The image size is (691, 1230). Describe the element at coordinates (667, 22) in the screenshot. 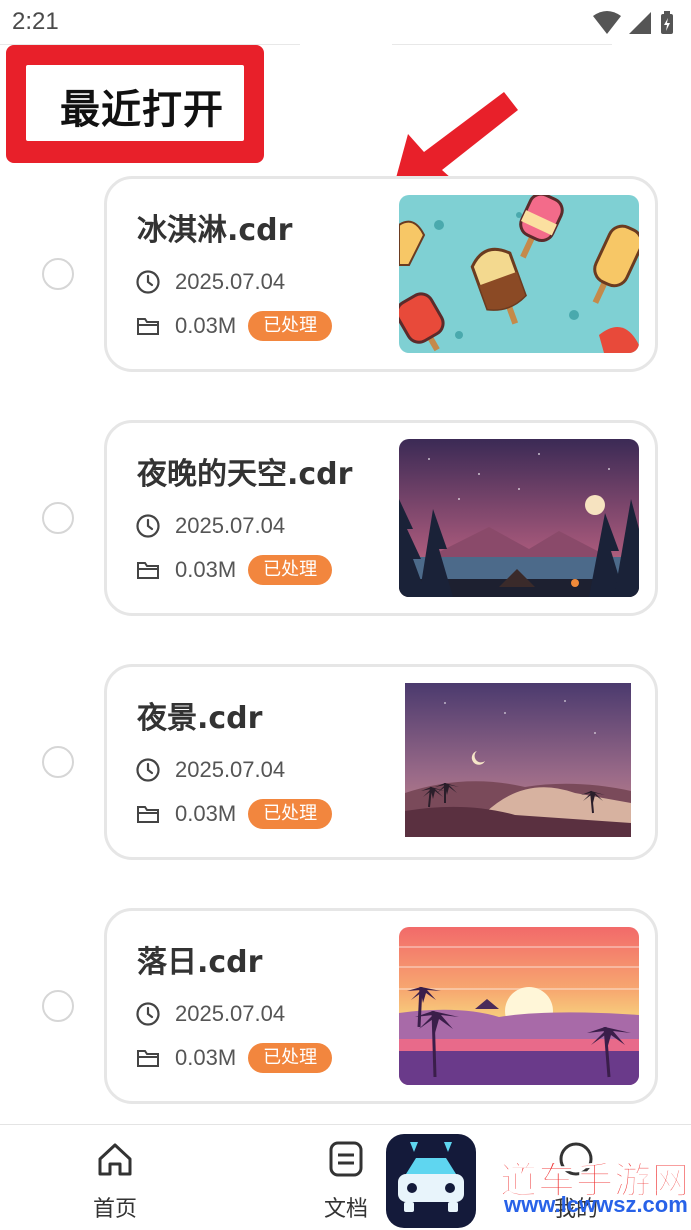

I see `battery-icon` at that location.